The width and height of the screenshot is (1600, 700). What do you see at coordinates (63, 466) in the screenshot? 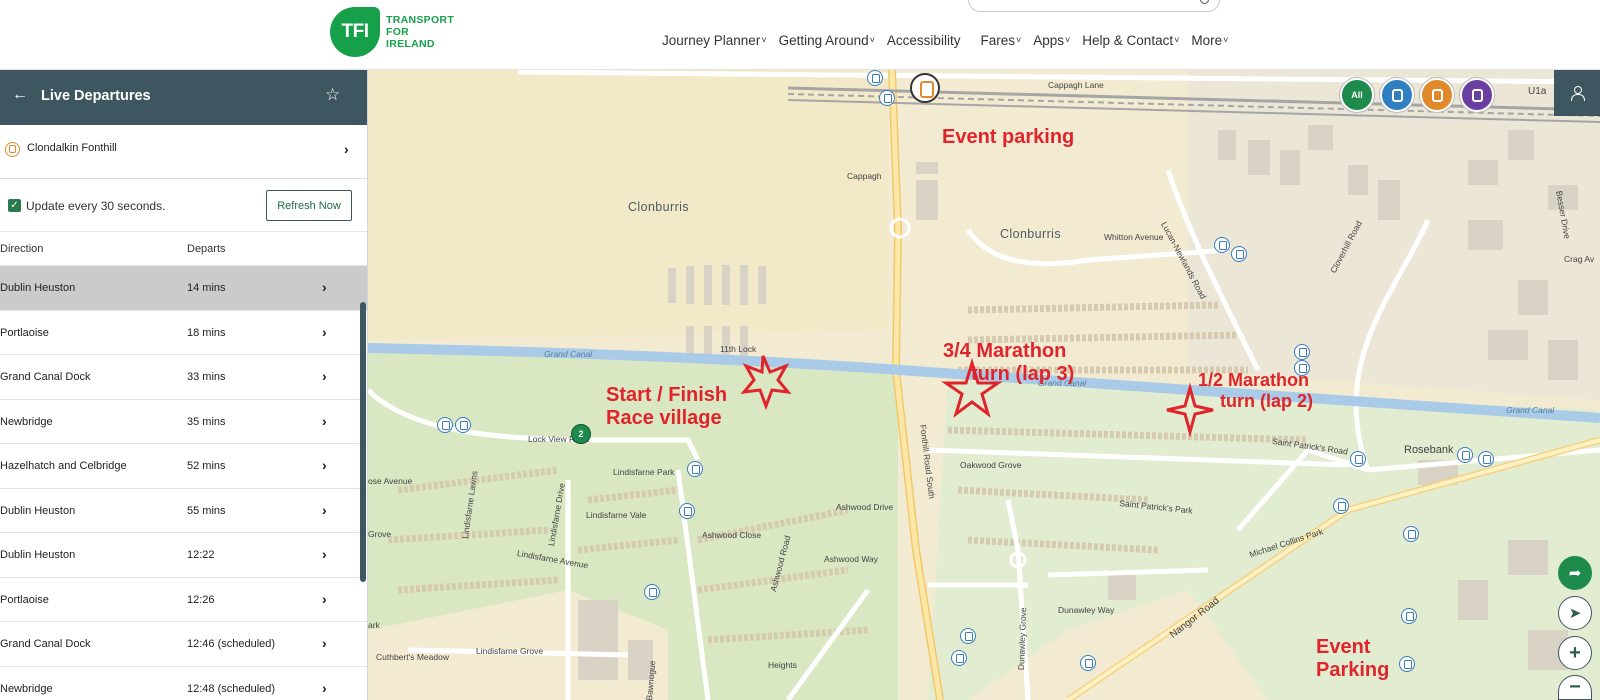
I see `departure-direction: Hazelhatch and Celbridge` at bounding box center [63, 466].